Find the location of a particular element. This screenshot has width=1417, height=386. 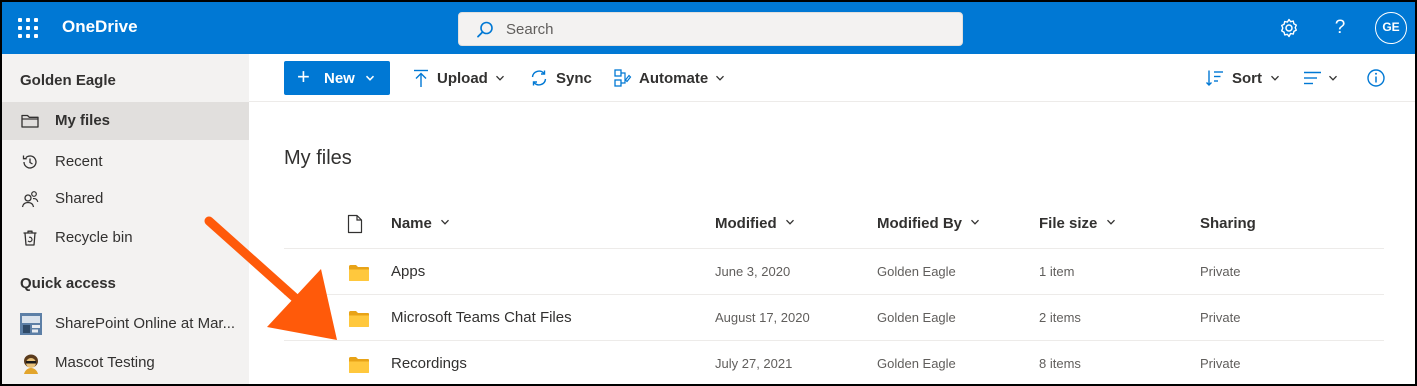

file-size: 2 items is located at coordinates (1060, 317).